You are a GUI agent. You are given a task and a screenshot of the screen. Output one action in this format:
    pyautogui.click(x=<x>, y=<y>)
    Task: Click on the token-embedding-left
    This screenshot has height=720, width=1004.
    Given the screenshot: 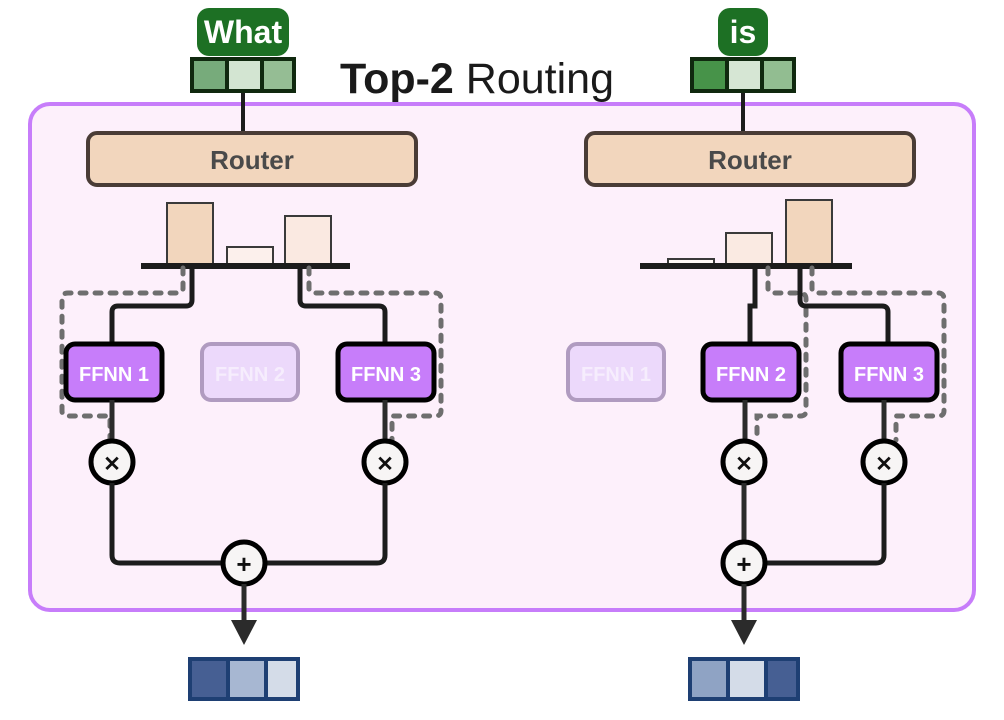 What is the action you would take?
    pyautogui.click(x=243, y=75)
    